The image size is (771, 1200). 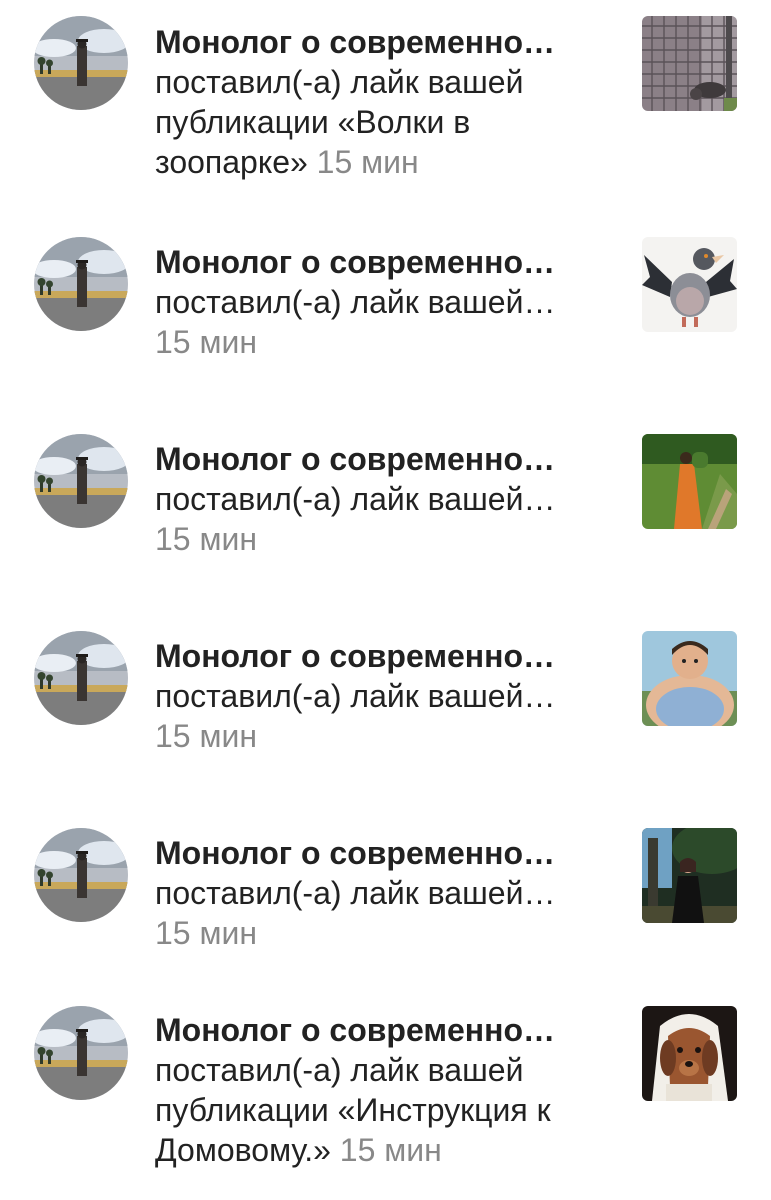 What do you see at coordinates (689, 284) in the screenshot?
I see `pigeon-thumbnail` at bounding box center [689, 284].